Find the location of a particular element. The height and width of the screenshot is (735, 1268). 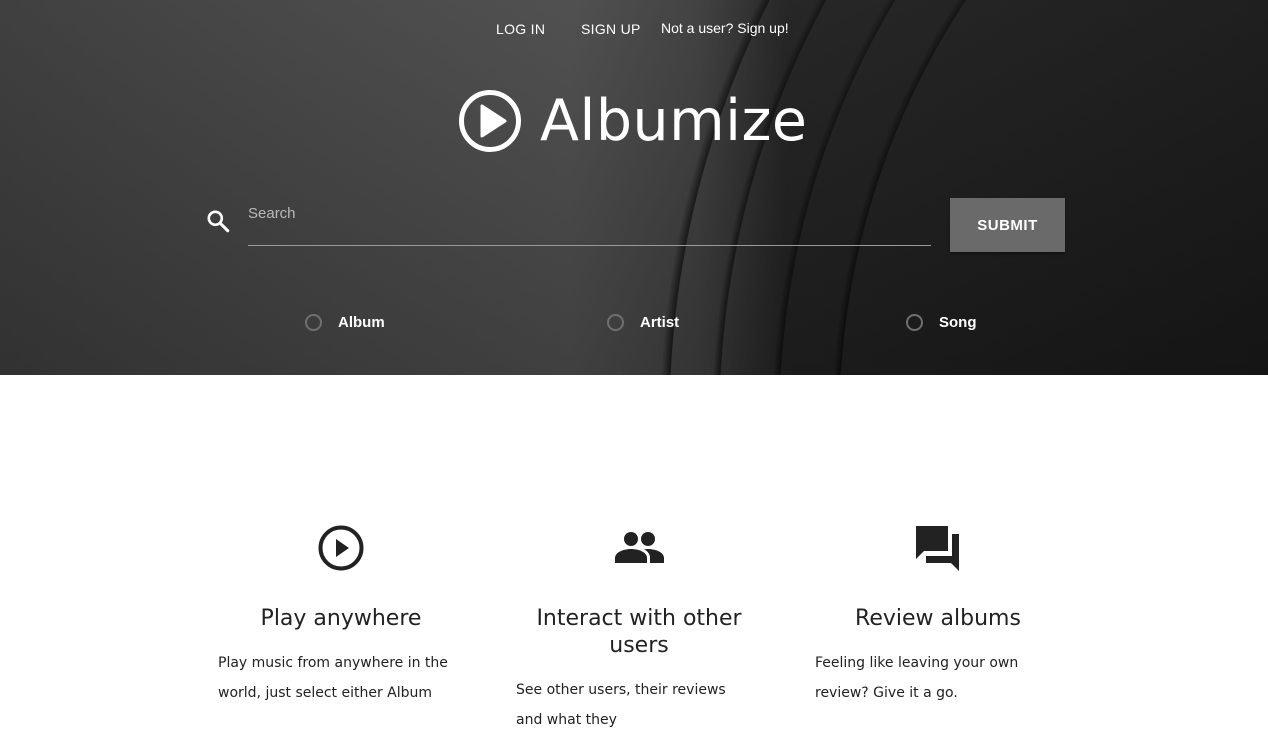

radio-song: Song is located at coordinates (941, 322).